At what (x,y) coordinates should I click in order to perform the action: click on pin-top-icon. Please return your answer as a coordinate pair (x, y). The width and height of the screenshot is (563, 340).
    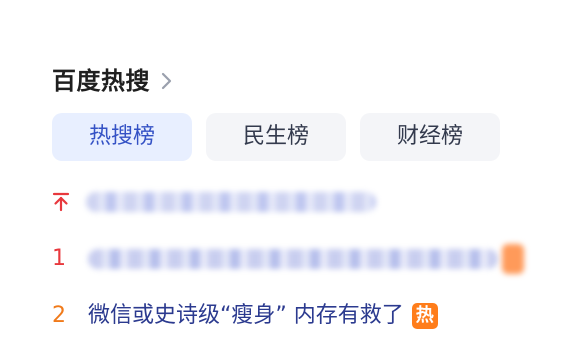
    Looking at the image, I should click on (61, 202).